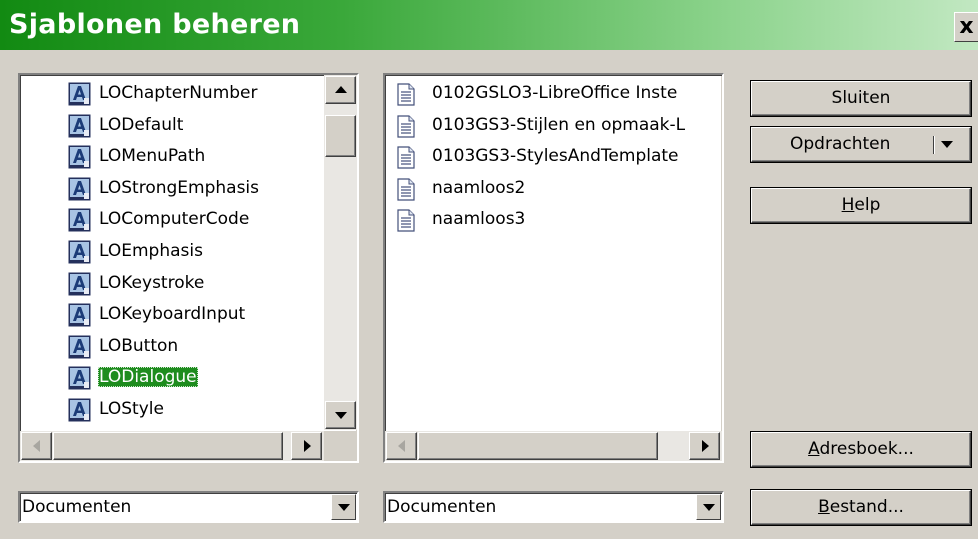  Describe the element at coordinates (824, 507) in the screenshot. I see `file-mnemonic: B` at that location.